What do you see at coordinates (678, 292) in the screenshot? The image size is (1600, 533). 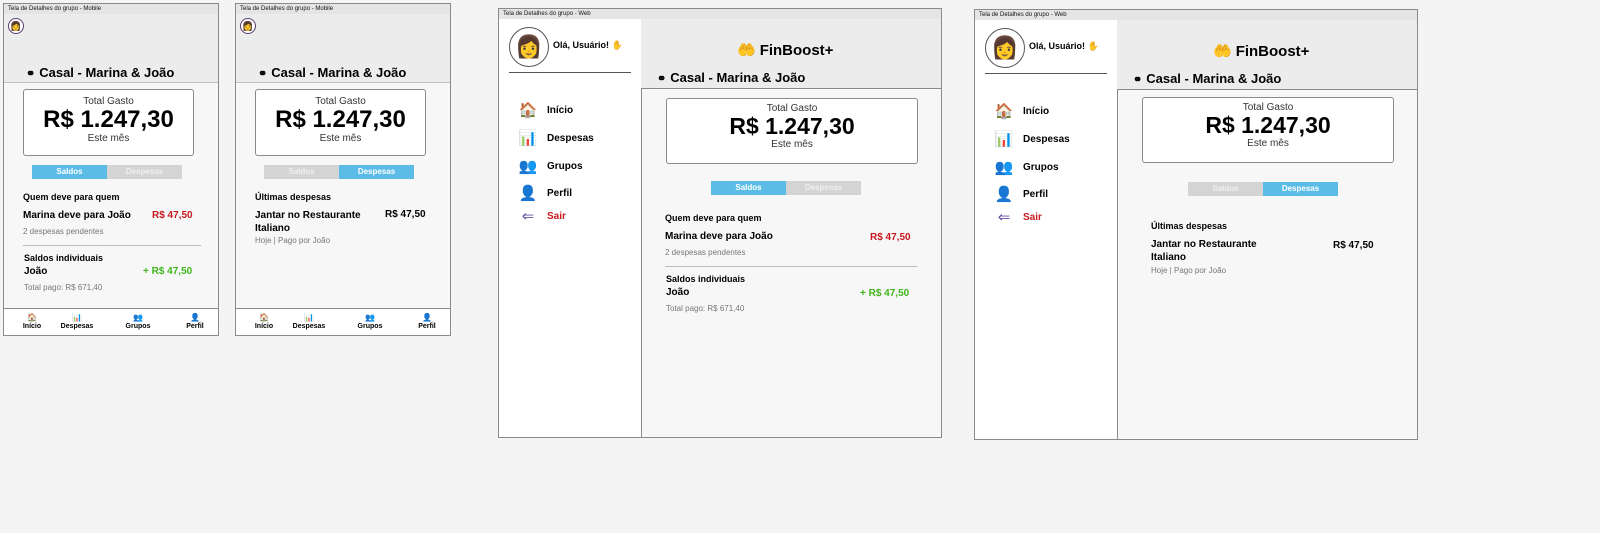 I see `person-name: João` at bounding box center [678, 292].